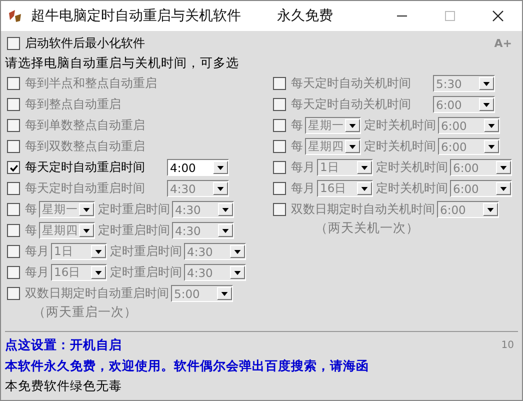 The height and width of the screenshot is (401, 523). Describe the element at coordinates (507, 345) in the screenshot. I see `version-number: 10` at that location.